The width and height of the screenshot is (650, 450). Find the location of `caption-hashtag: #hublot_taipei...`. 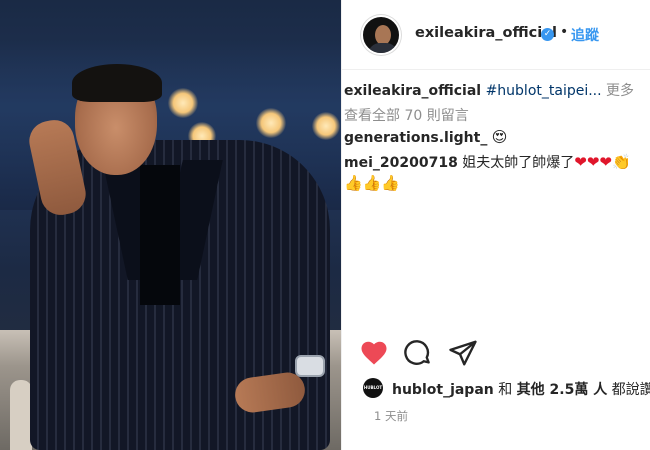

caption-hashtag: #hublot_taipei... is located at coordinates (544, 91).